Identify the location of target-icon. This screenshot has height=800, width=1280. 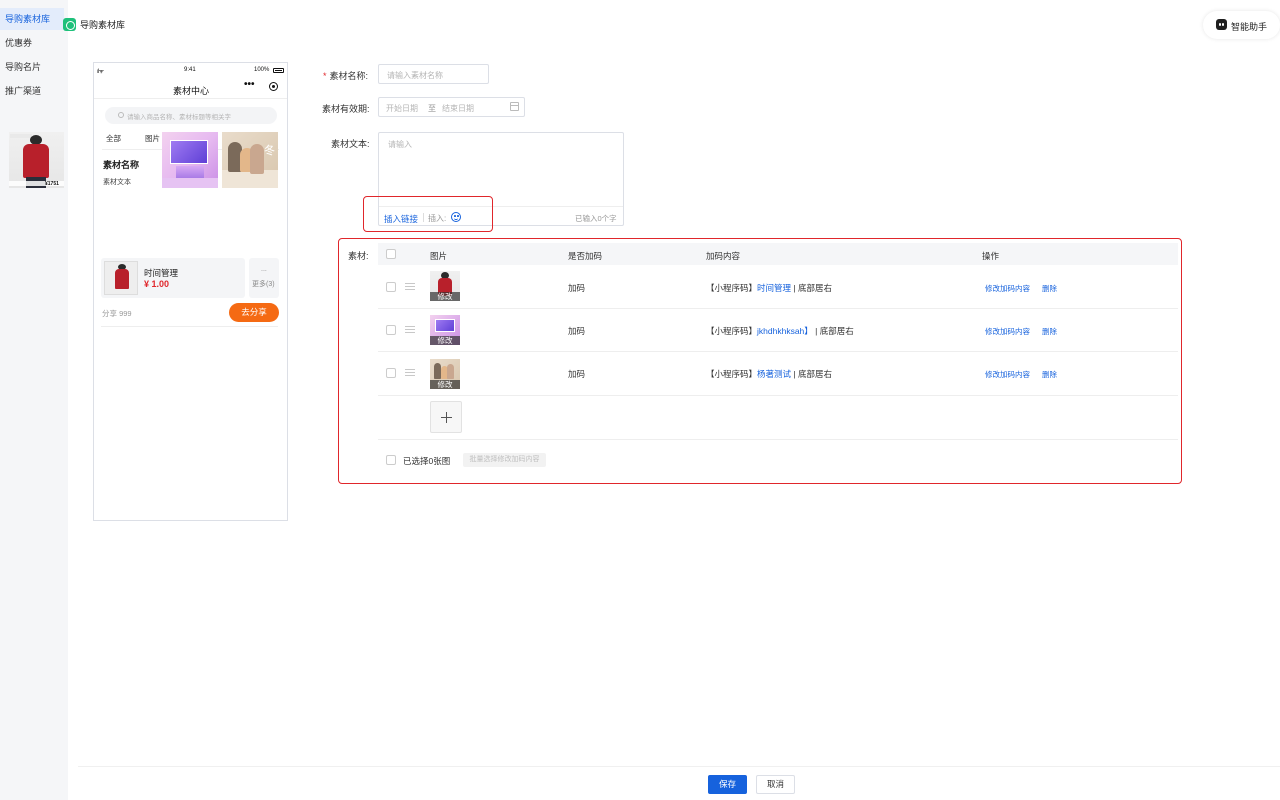
(273, 86).